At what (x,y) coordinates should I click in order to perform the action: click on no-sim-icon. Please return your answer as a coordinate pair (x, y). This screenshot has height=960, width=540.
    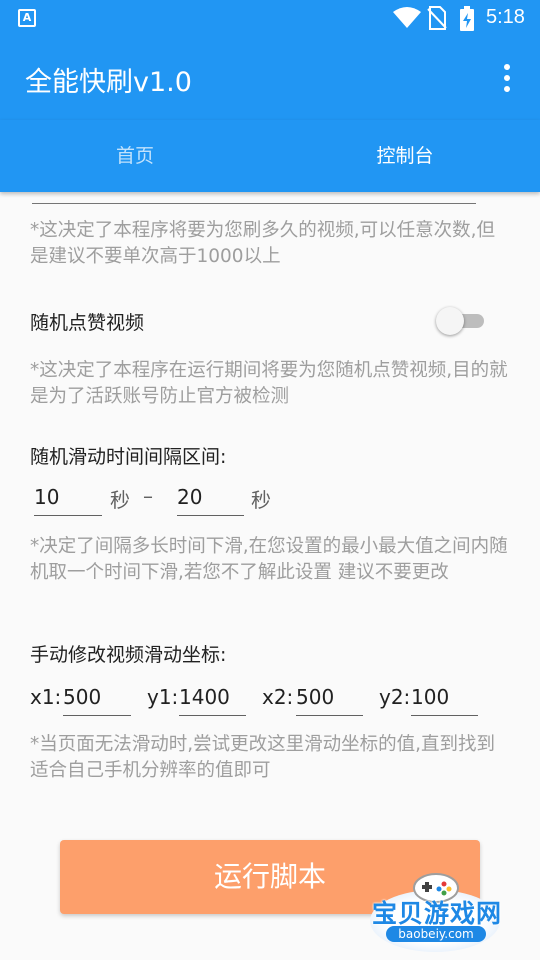
    Looking at the image, I should click on (437, 18).